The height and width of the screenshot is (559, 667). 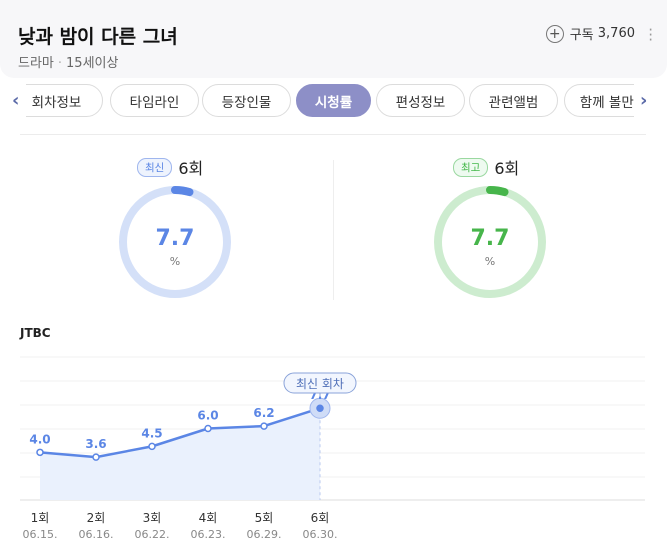 I want to click on x-date-label: 06.15., so click(x=40, y=534).